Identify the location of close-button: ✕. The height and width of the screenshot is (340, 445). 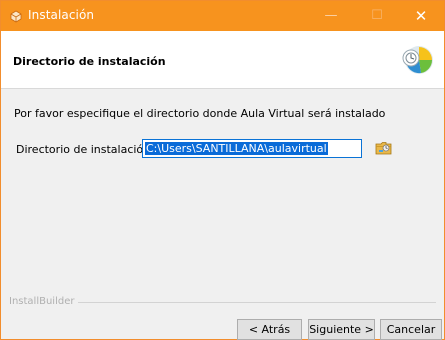
(421, 16).